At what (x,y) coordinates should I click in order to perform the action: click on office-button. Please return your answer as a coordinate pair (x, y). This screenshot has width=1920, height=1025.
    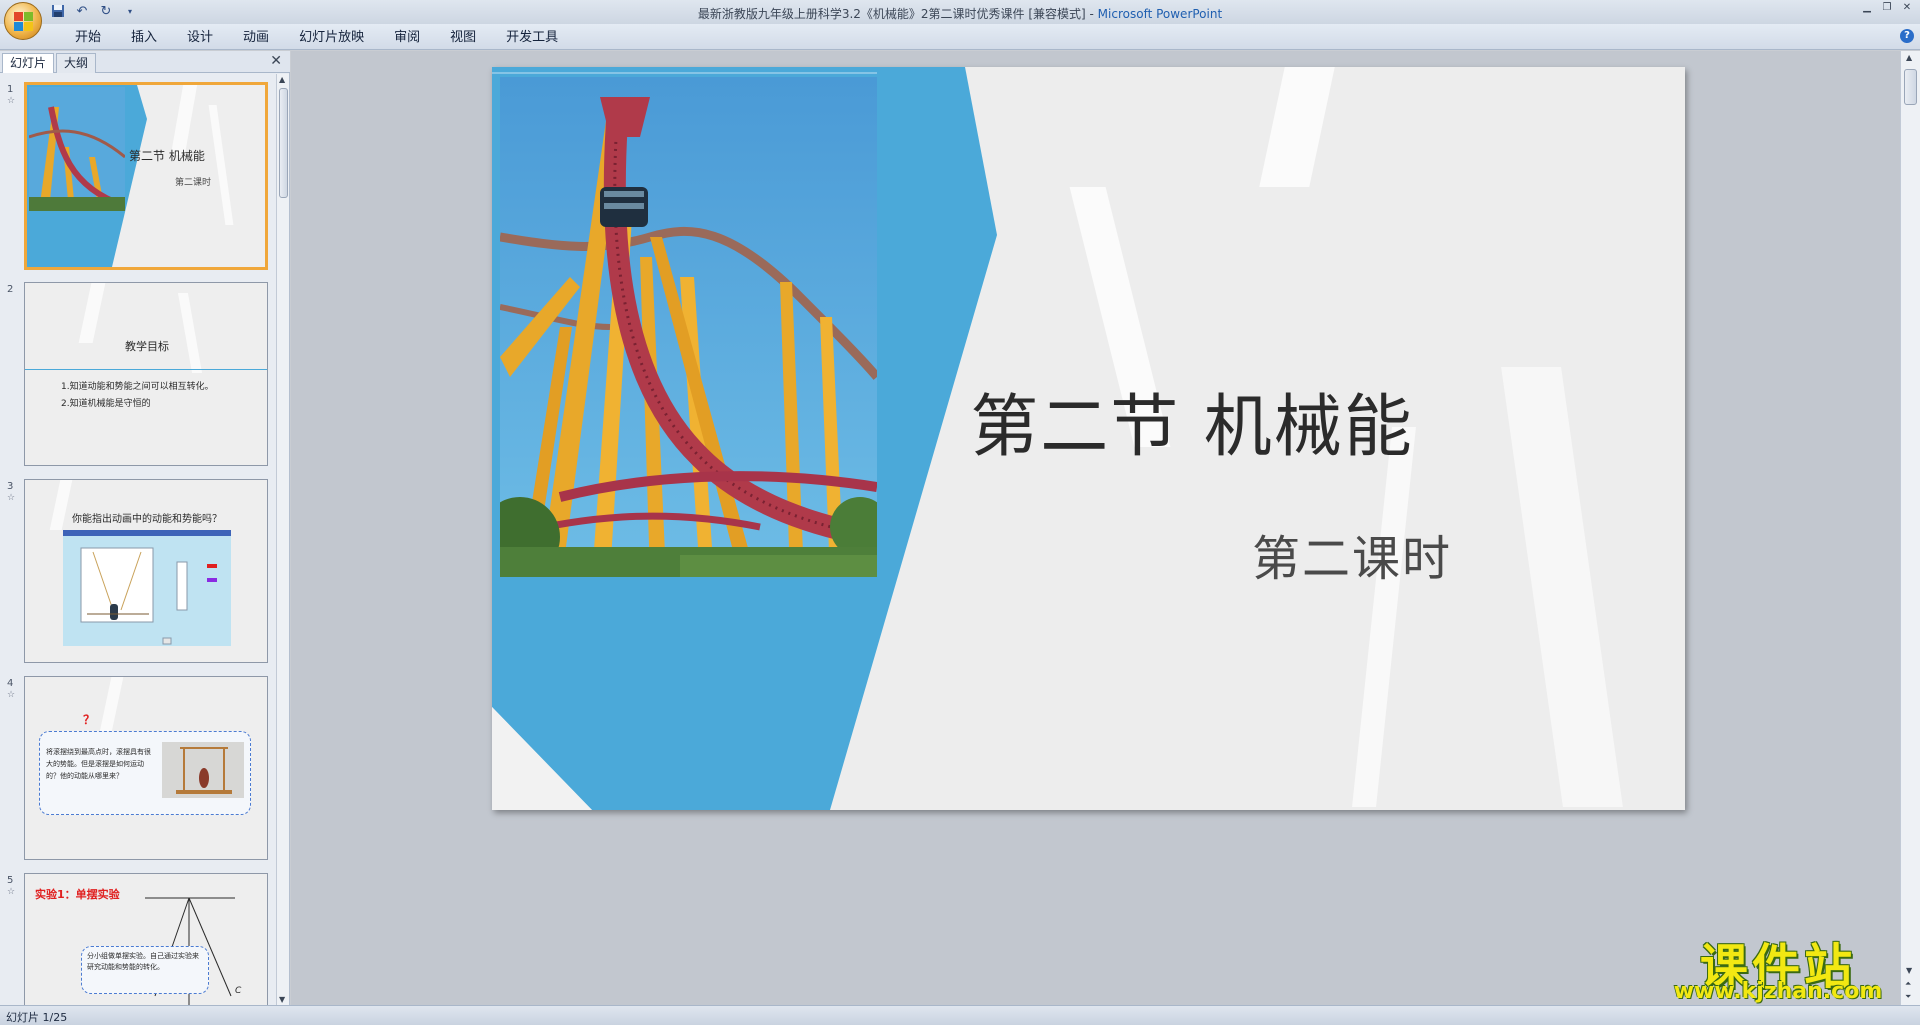
    Looking at the image, I should click on (23, 21).